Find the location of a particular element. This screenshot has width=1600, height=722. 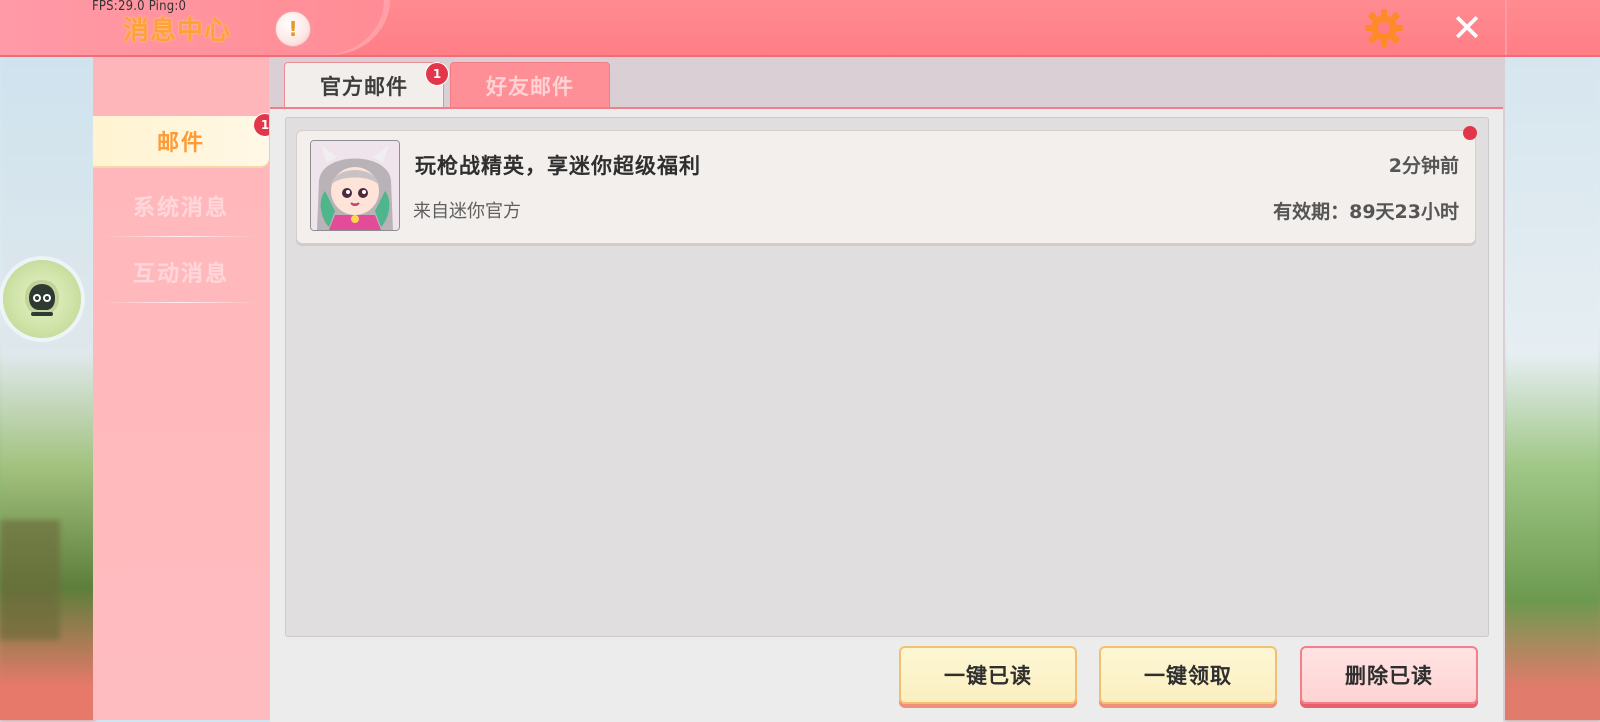

background-block is located at coordinates (30, 580).